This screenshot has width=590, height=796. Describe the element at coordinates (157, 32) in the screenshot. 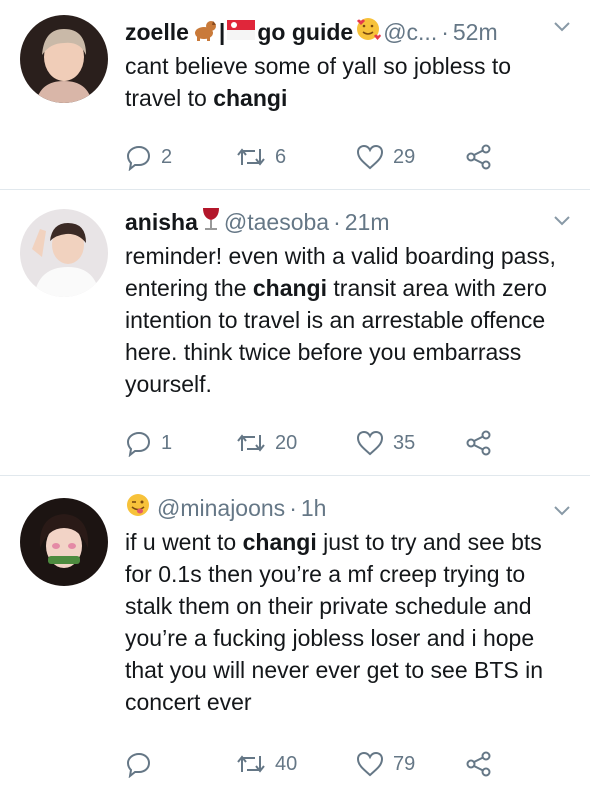

I see `display-name: zoelle` at that location.